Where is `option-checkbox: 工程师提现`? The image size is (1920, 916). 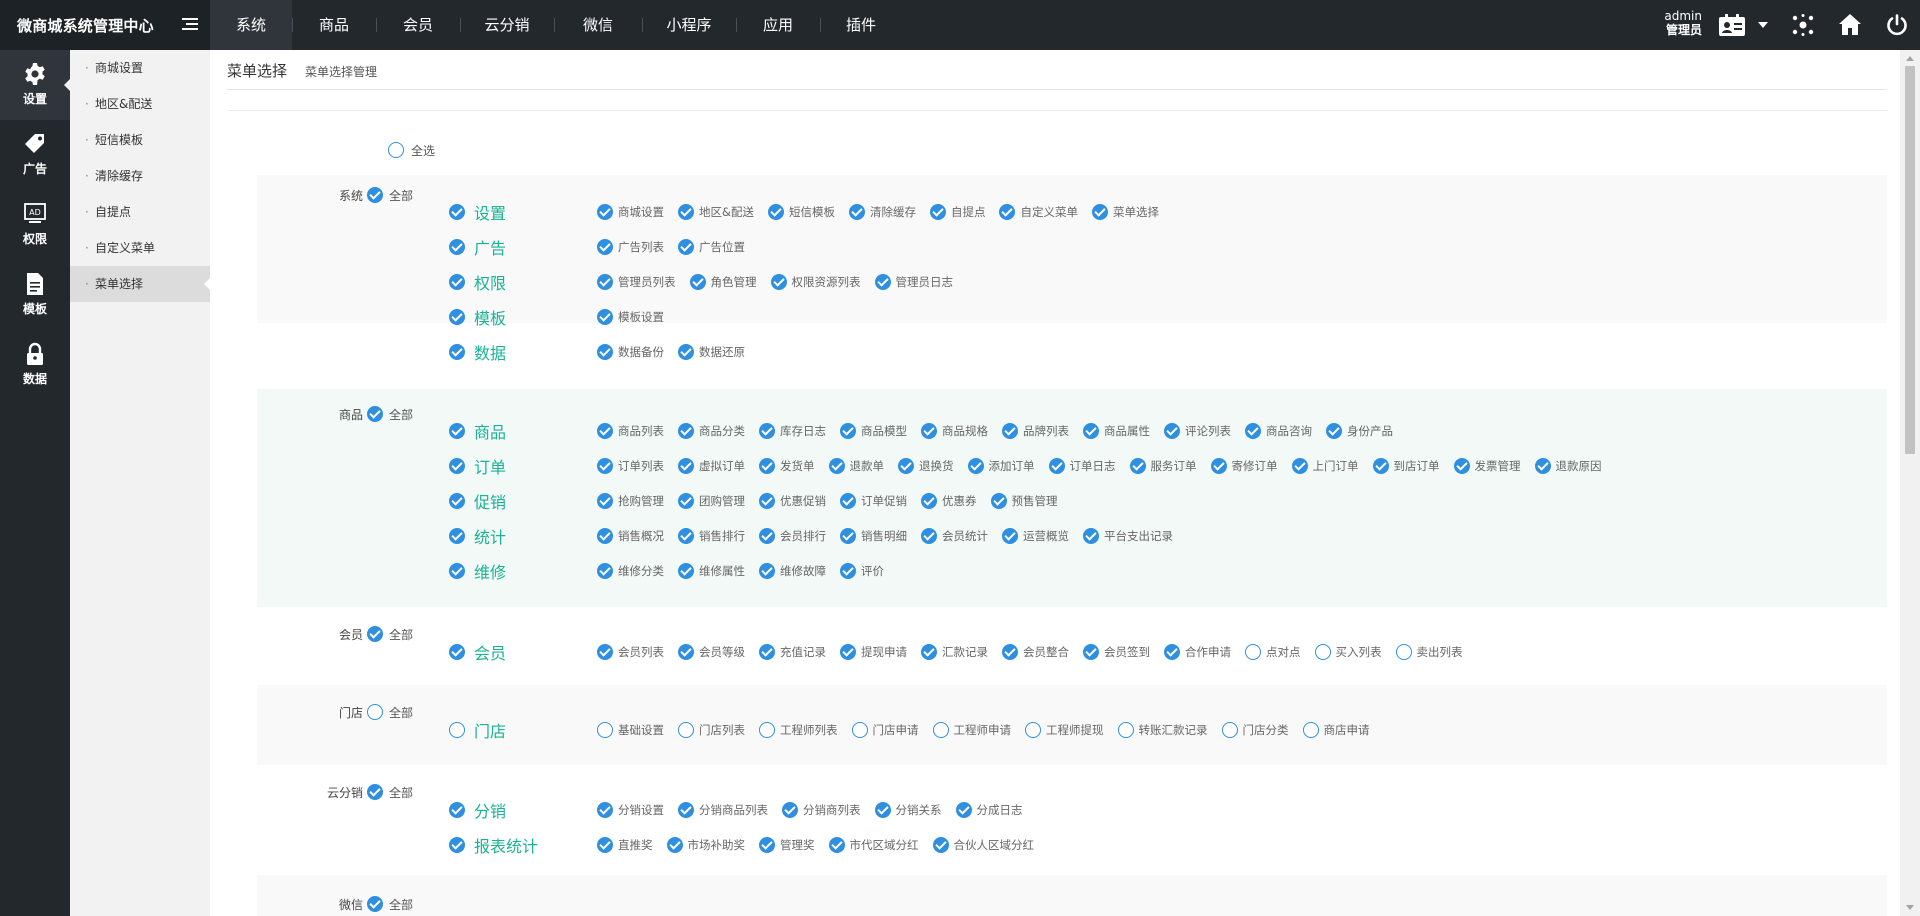
option-checkbox: 工程师提现 is located at coordinates (1064, 730).